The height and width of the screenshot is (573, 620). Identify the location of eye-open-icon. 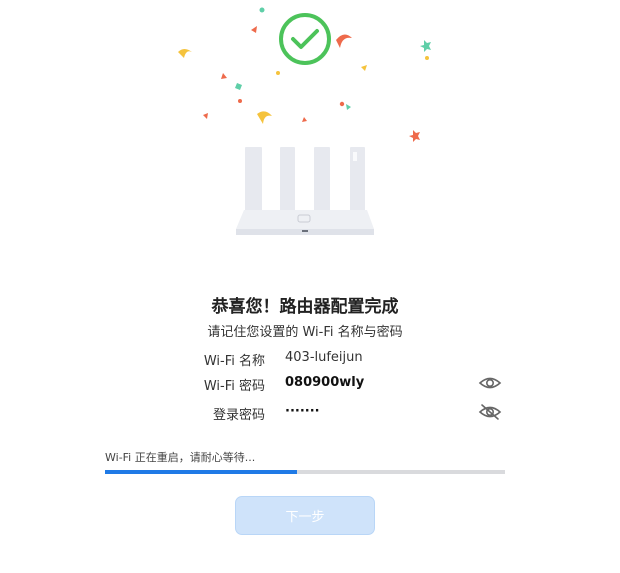
(490, 383).